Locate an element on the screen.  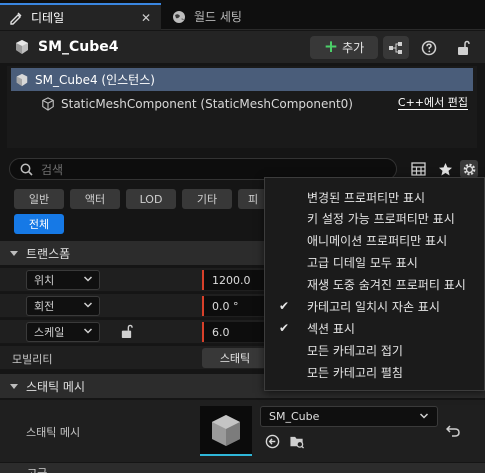
filter-all: 전체 is located at coordinates (39, 224).